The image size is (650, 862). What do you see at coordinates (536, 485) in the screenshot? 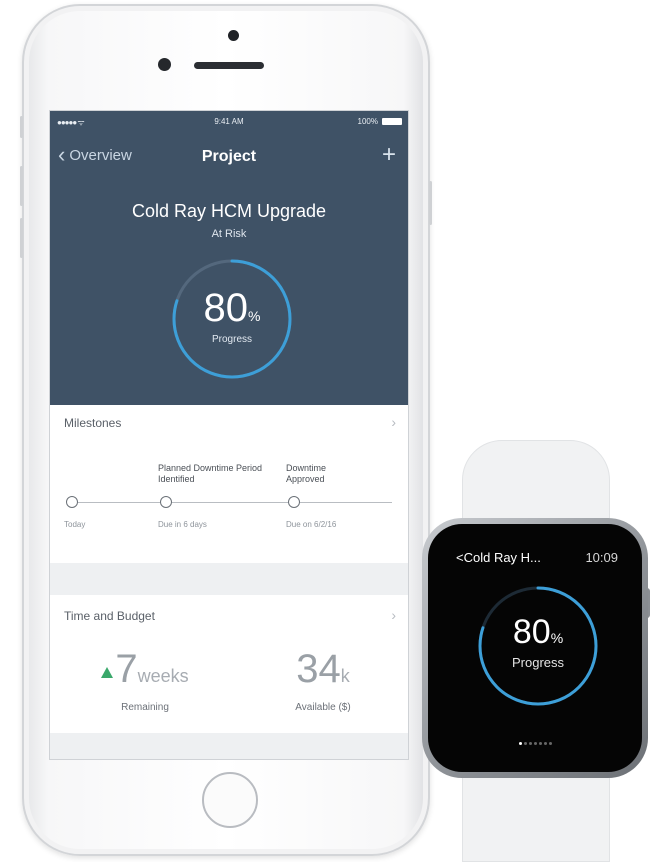
I see `watch-band-top` at bounding box center [536, 485].